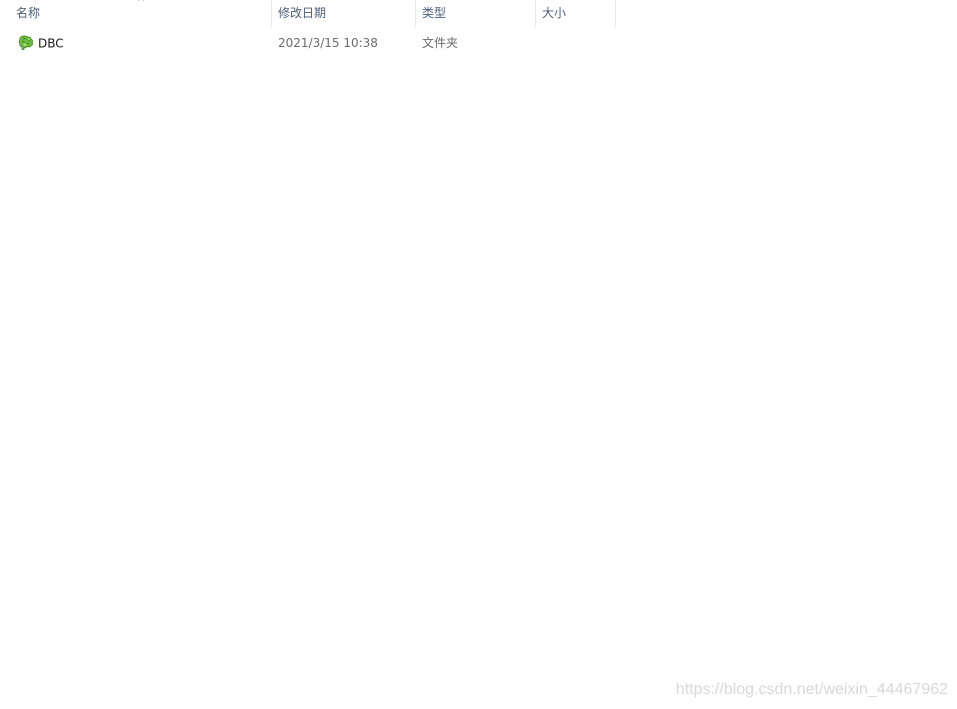 This screenshot has height=709, width=957. I want to click on column-header-type-label: 类型, so click(434, 13).